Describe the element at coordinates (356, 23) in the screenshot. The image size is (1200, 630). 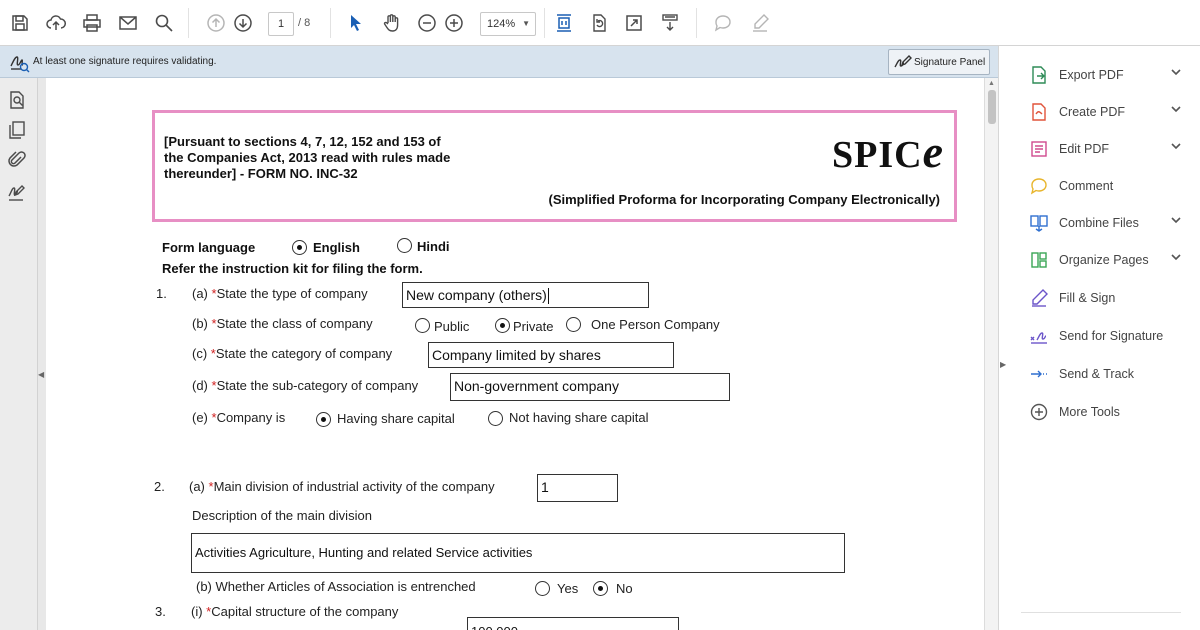
I see `select-cursor-icon` at that location.